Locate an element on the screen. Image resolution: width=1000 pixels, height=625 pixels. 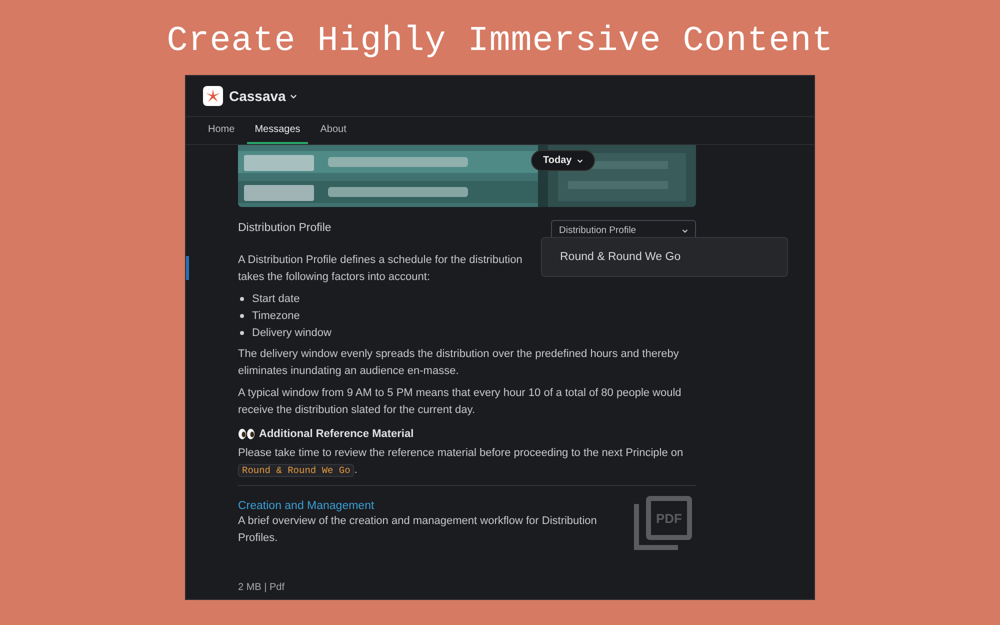
paragraph: The delivery window evenly spreads the distribution over the predefined hours and thereby eliminates inundating an audience en-masse. is located at coordinates (459, 363).